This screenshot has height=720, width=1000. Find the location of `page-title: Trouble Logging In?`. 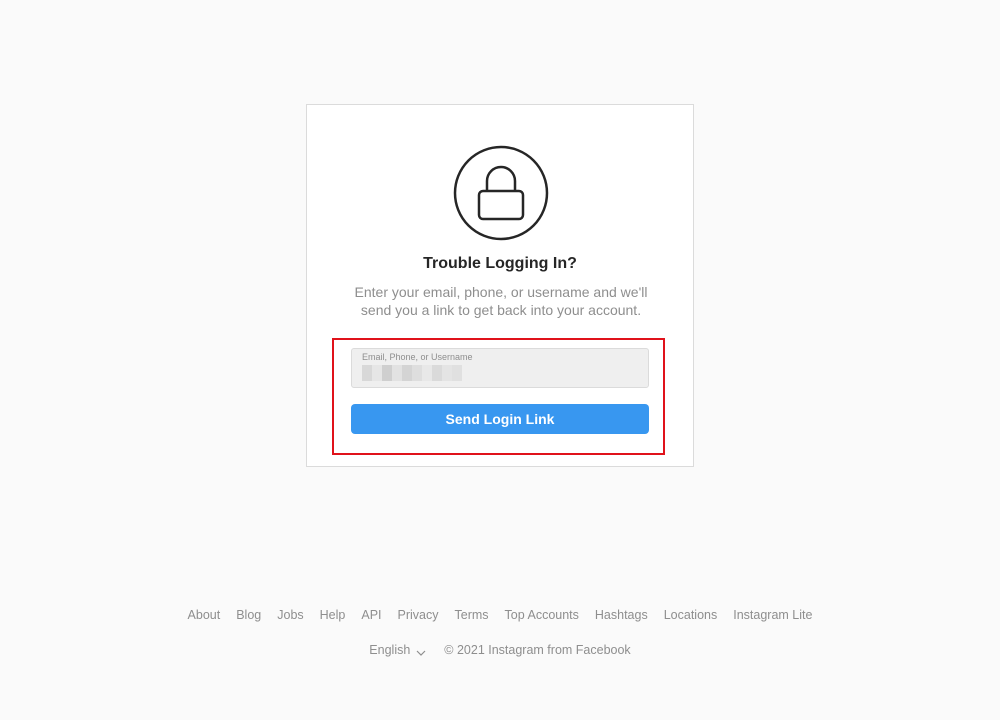

page-title: Trouble Logging In? is located at coordinates (500, 263).